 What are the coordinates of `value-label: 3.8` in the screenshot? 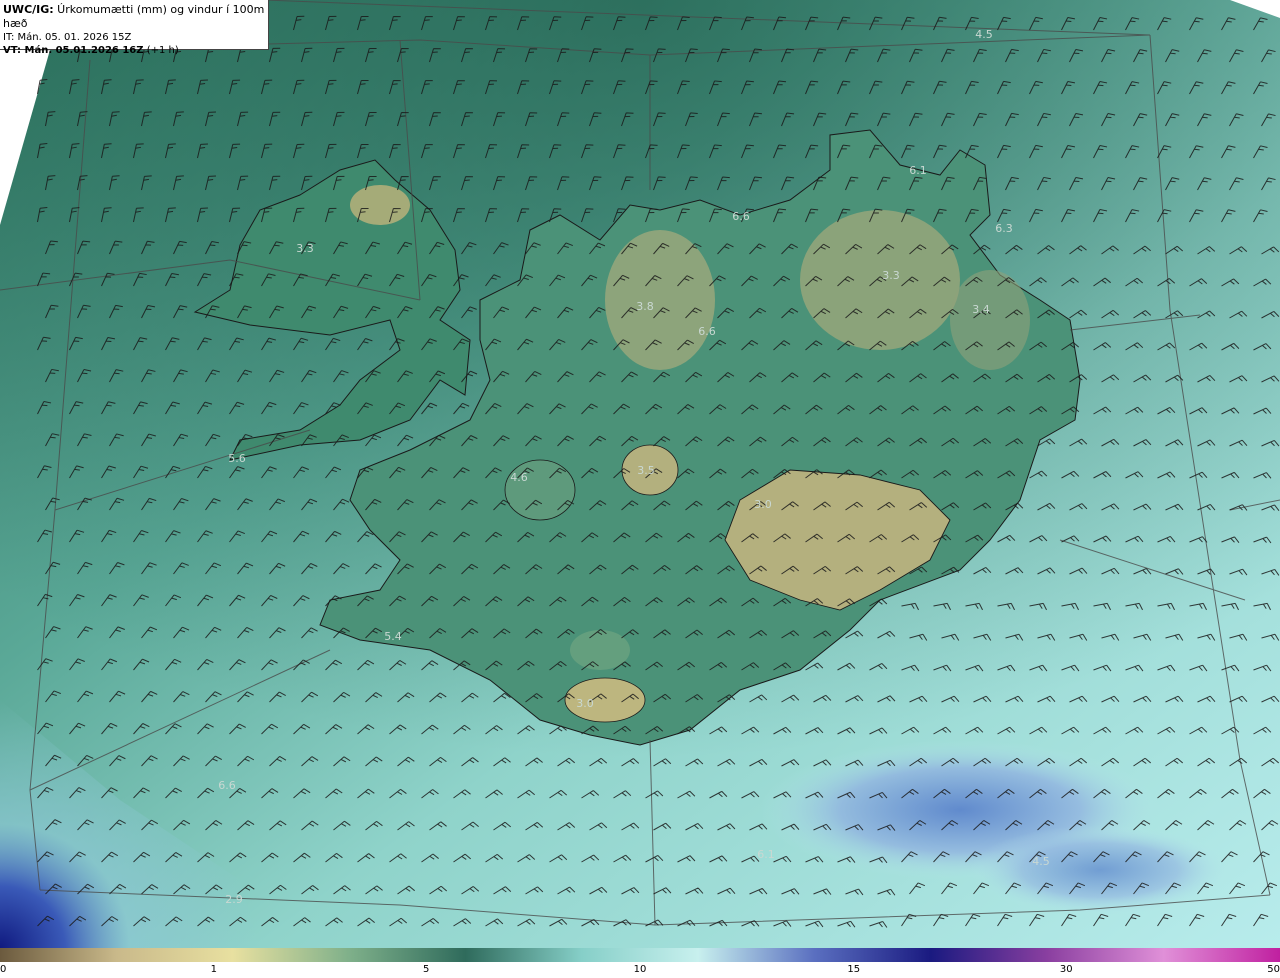 It's located at (645, 306).